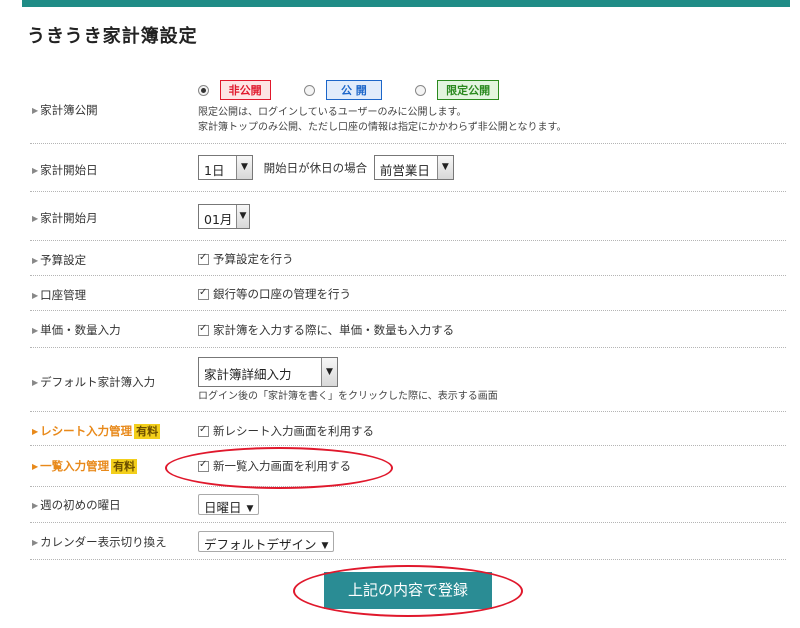  I want to click on row-label: 家計開始日, so click(69, 170).